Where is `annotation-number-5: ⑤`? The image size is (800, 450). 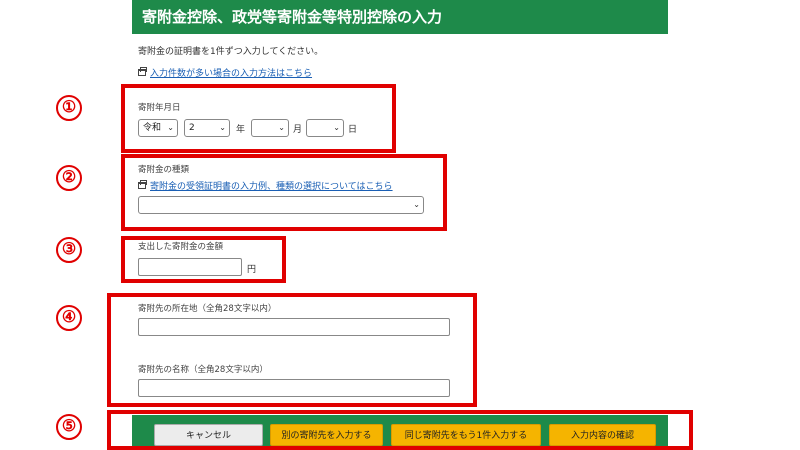 annotation-number-5: ⑤ is located at coordinates (69, 427).